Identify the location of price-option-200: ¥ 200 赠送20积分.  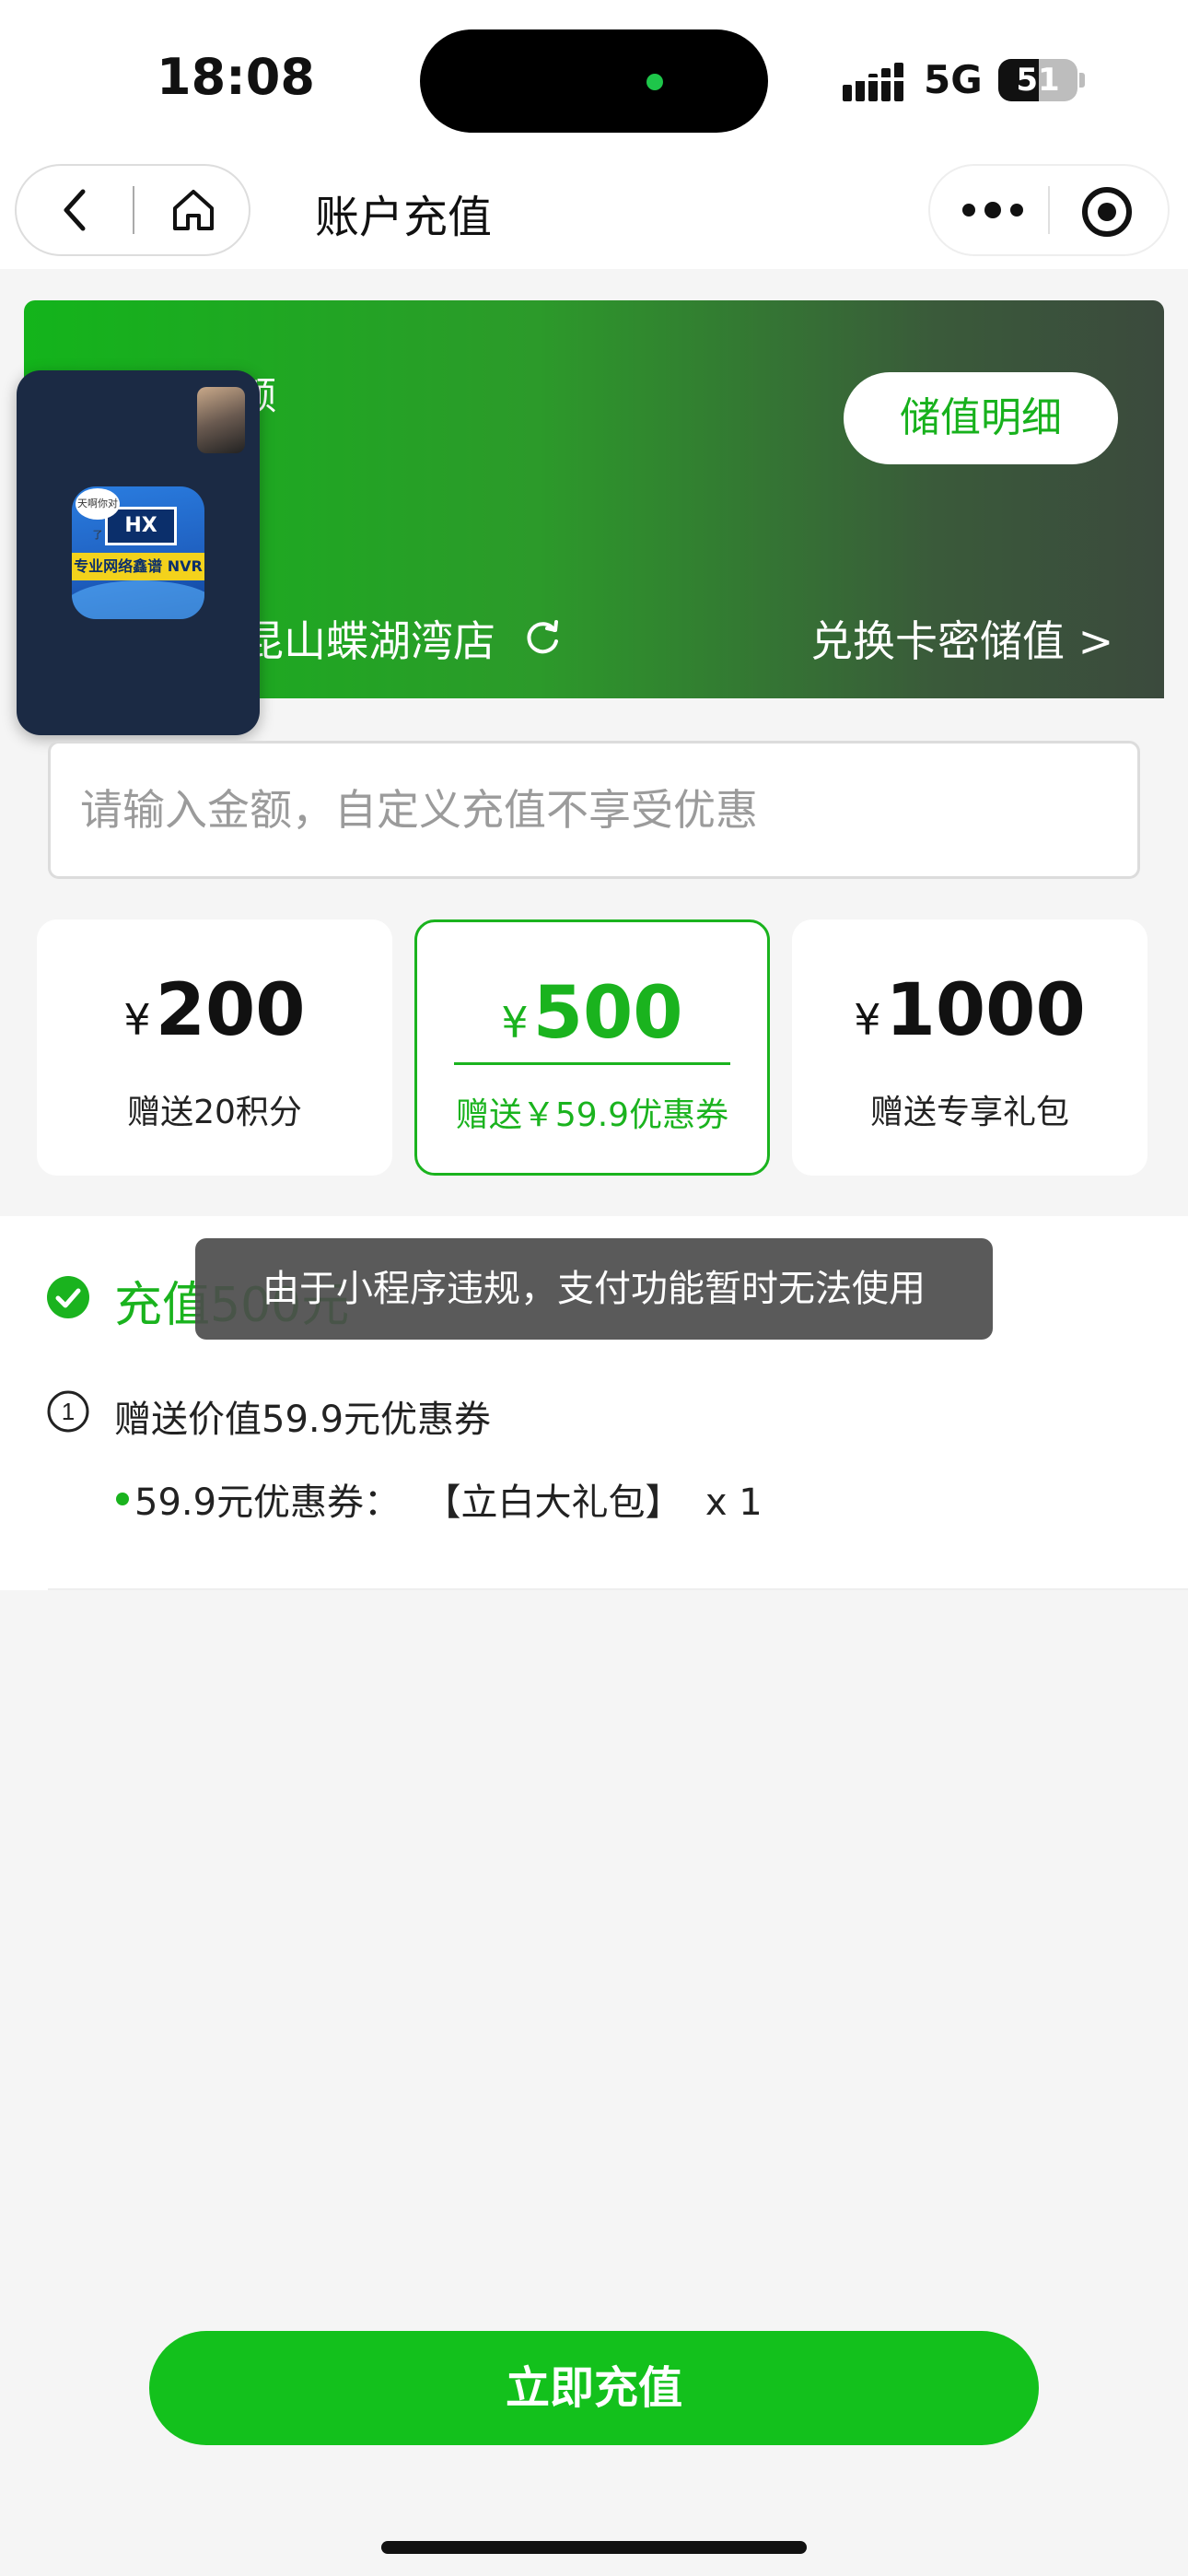
(214, 1047).